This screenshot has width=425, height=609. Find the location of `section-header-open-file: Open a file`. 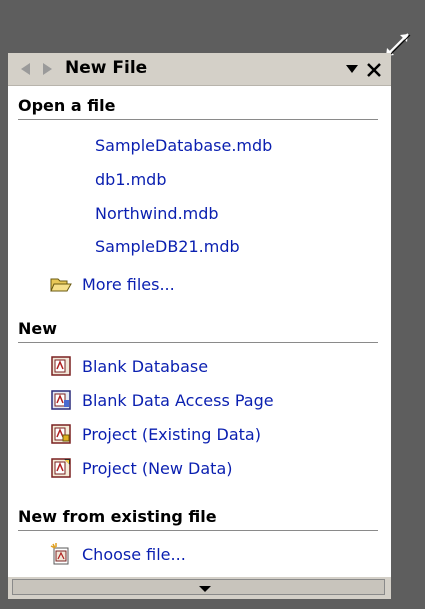

section-header-open-file: Open a file is located at coordinates (198, 108).